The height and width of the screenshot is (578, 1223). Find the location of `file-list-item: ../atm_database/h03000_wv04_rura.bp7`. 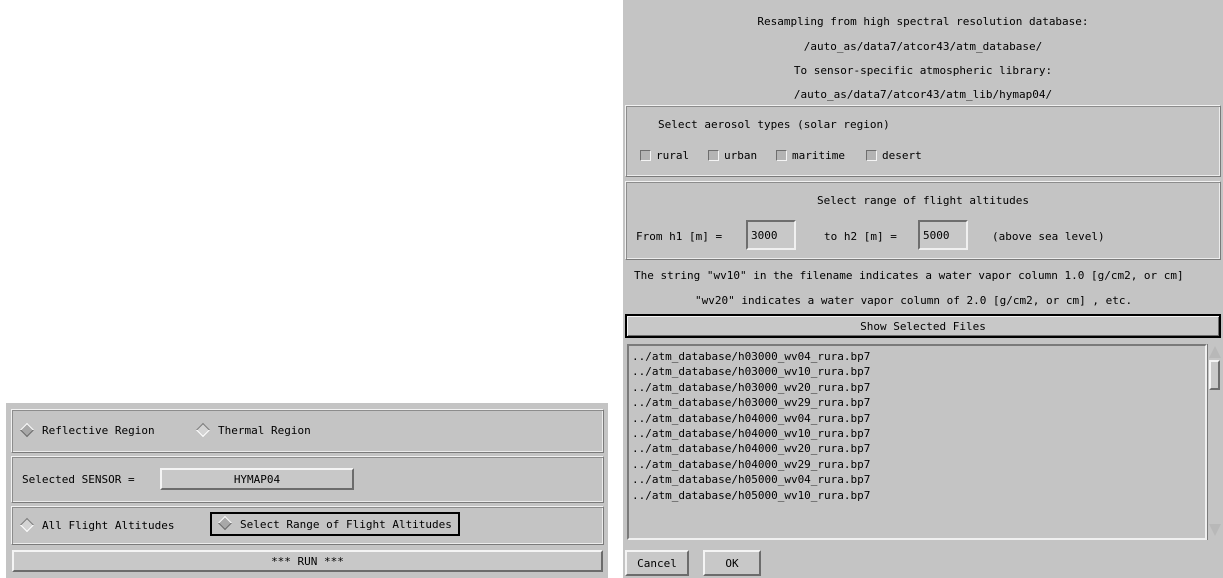

file-list-item: ../atm_database/h03000_wv04_rura.bp7 is located at coordinates (917, 356).